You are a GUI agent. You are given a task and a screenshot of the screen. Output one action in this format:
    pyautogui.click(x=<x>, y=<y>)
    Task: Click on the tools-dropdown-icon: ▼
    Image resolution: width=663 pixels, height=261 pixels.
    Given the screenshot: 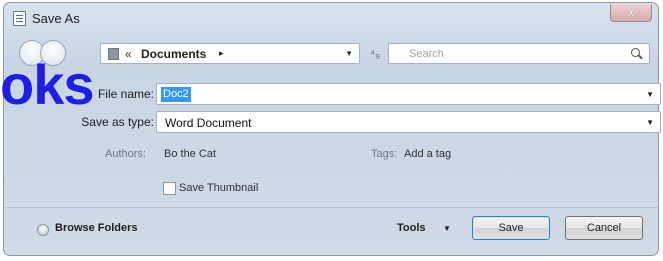 What is the action you would take?
    pyautogui.click(x=447, y=228)
    